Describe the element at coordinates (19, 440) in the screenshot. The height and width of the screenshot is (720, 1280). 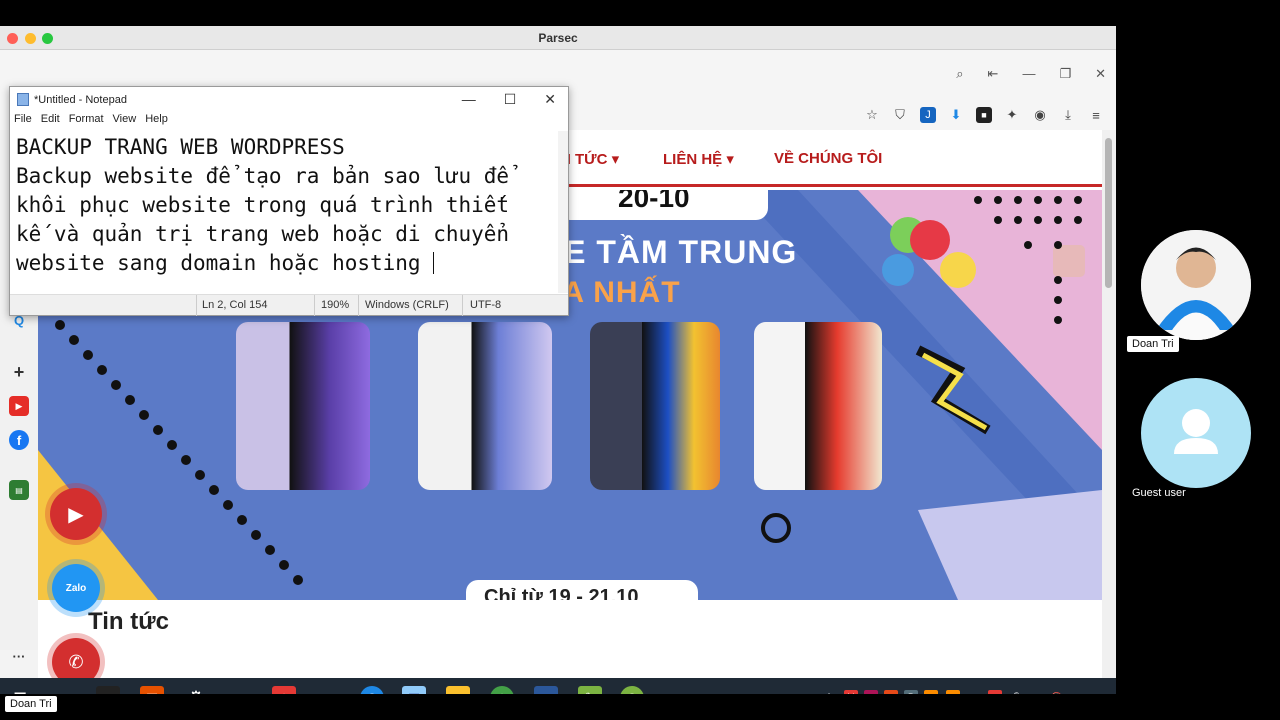
I see `facebook-icon: f` at that location.